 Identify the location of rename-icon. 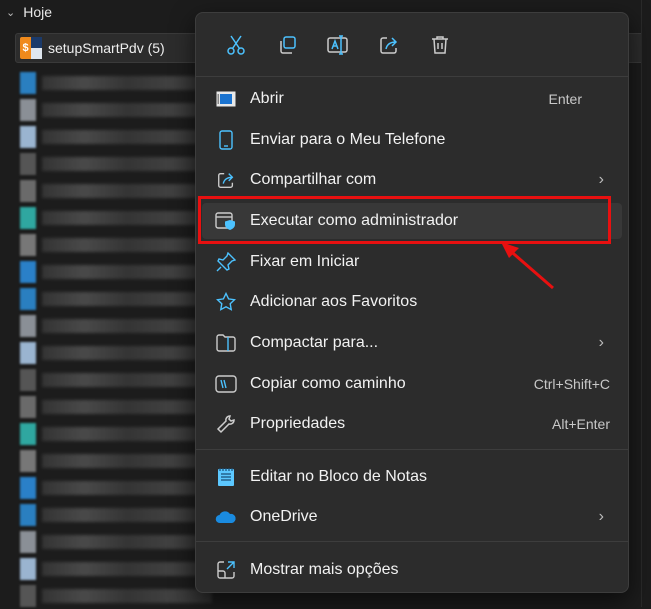
(337, 44).